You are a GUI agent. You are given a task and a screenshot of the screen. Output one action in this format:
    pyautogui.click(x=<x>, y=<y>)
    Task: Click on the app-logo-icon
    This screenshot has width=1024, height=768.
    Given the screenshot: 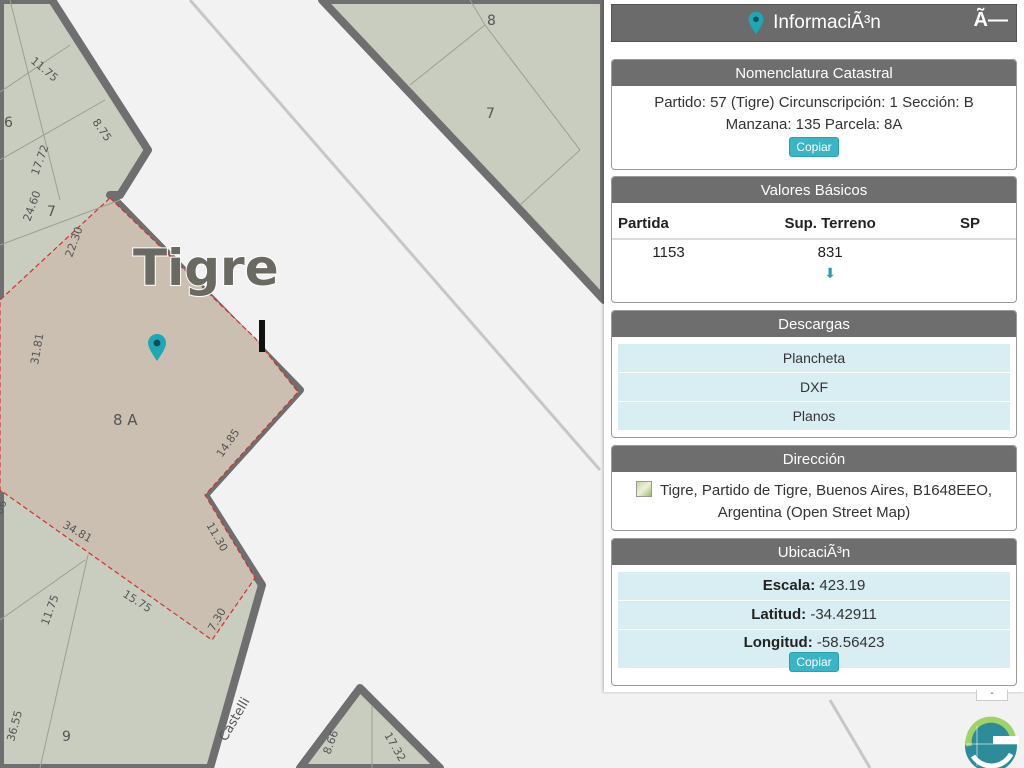 What is the action you would take?
    pyautogui.click(x=992, y=742)
    